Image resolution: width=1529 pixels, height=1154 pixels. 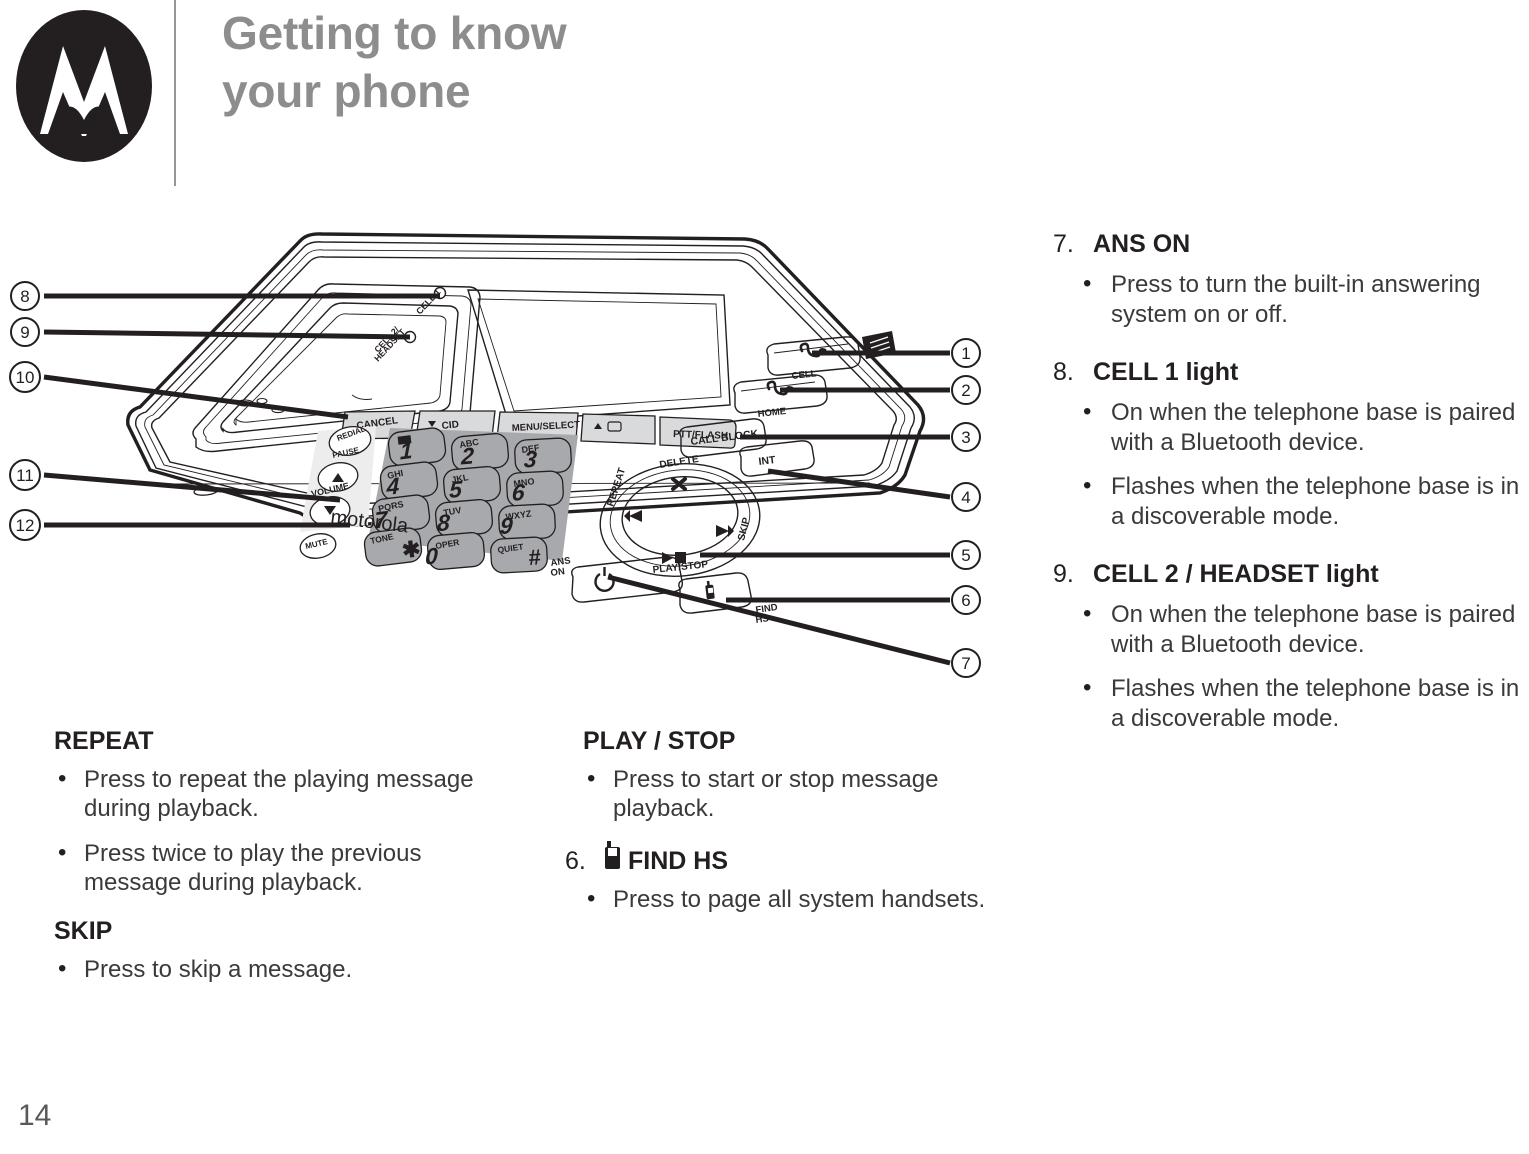 What do you see at coordinates (572, 62) in the screenshot?
I see `page-title: Getting to know your phone` at bounding box center [572, 62].